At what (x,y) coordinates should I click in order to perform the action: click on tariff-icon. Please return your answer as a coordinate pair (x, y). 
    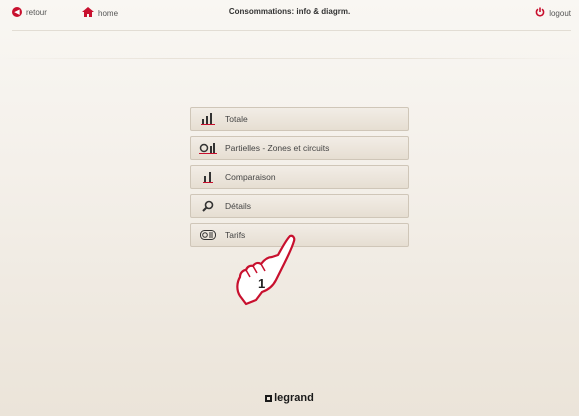
    Looking at the image, I should click on (208, 235).